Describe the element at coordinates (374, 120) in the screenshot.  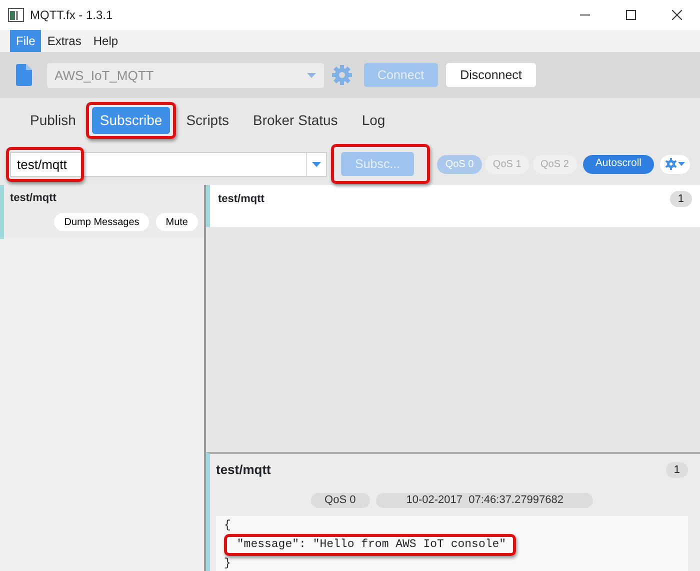
I see `tab: Log` at that location.